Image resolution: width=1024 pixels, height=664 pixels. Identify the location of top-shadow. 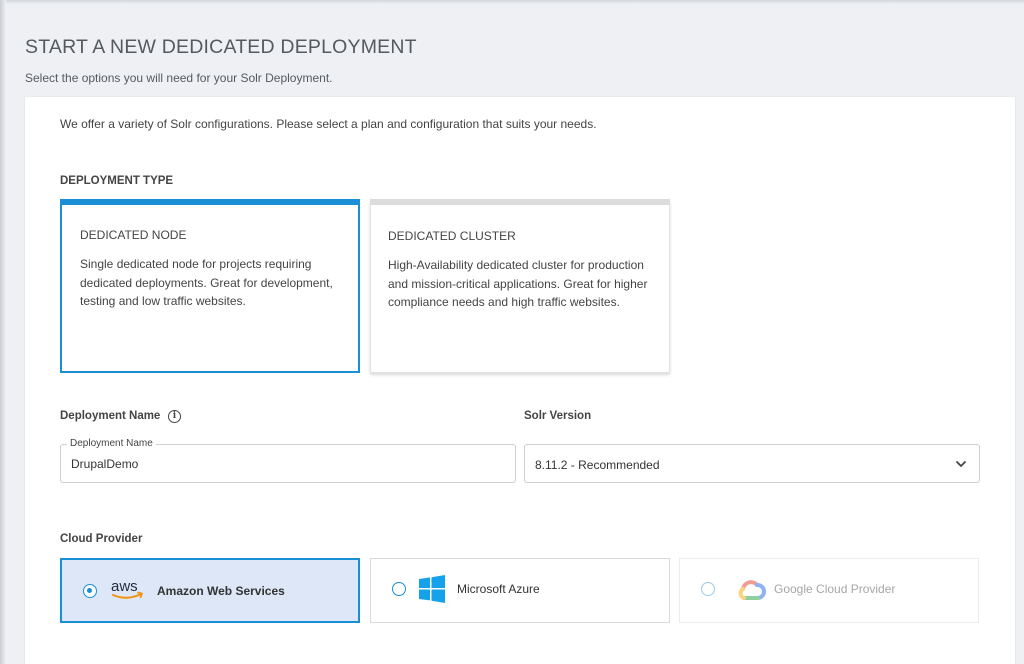
(512, 2).